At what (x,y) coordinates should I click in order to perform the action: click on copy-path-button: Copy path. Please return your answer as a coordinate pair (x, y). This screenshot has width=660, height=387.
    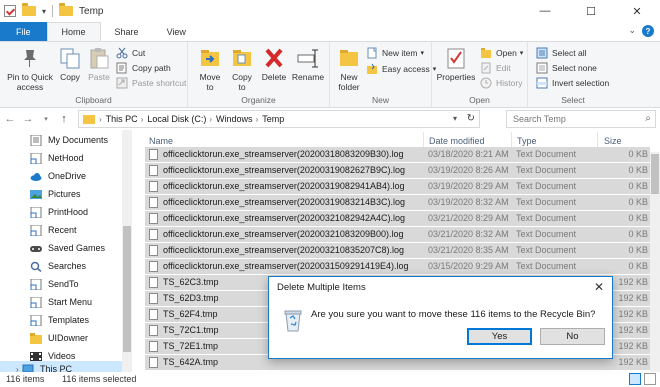
    Looking at the image, I should click on (143, 68).